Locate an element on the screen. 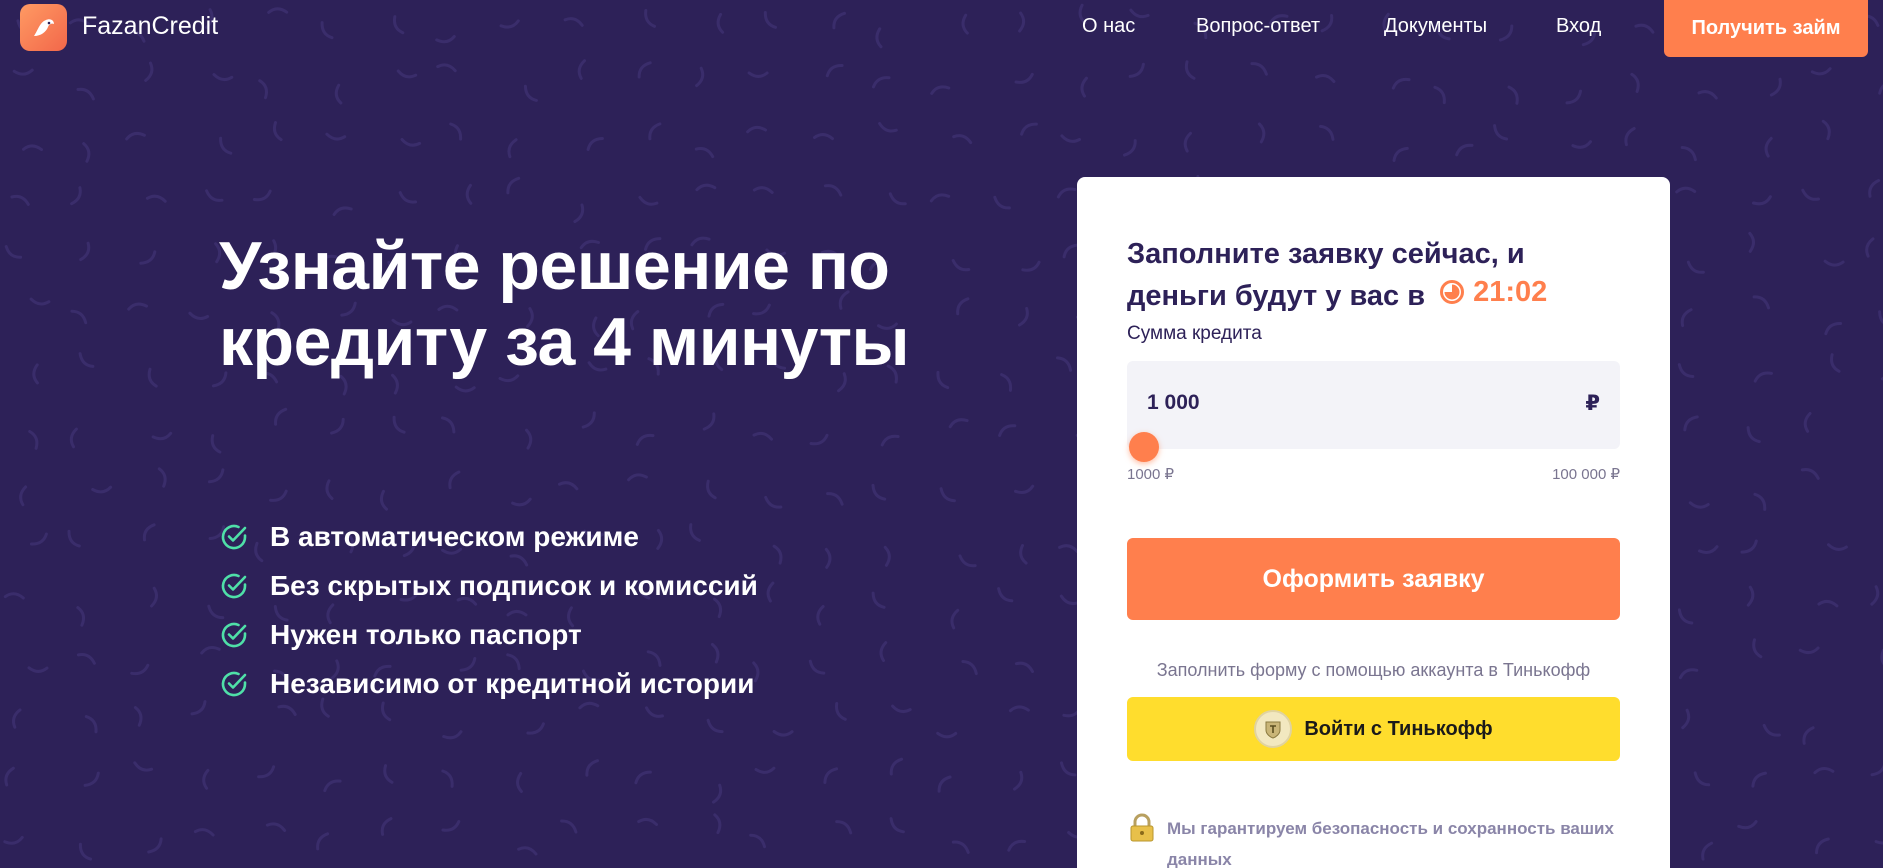  feature-text: В автоматическом режиме is located at coordinates (454, 536).